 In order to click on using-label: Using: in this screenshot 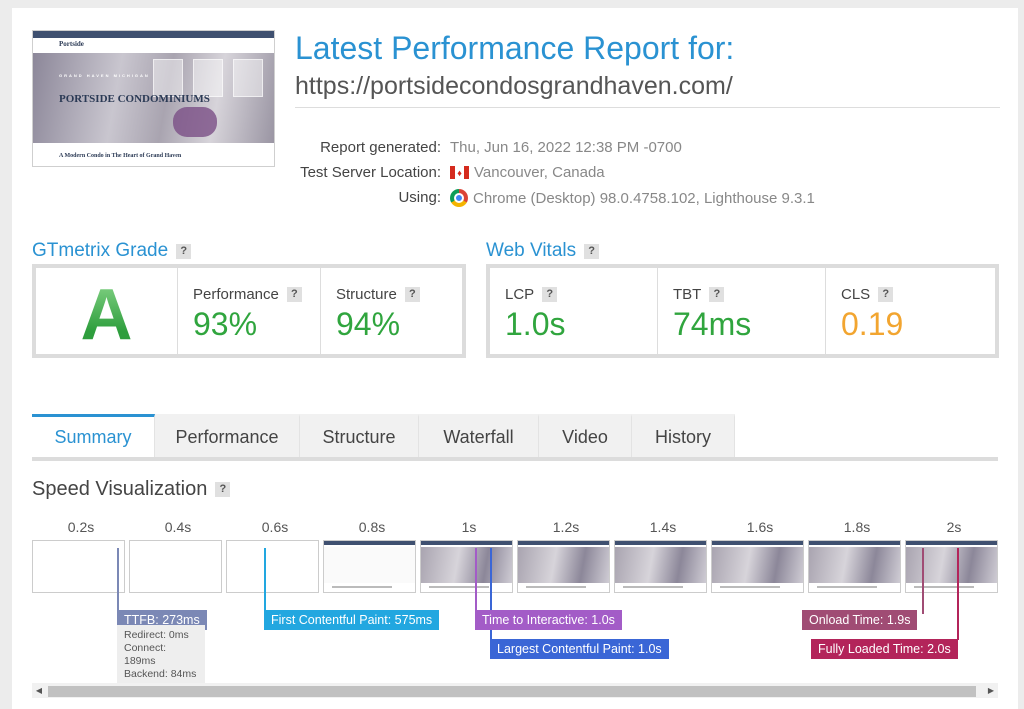, I will do `click(419, 197)`.